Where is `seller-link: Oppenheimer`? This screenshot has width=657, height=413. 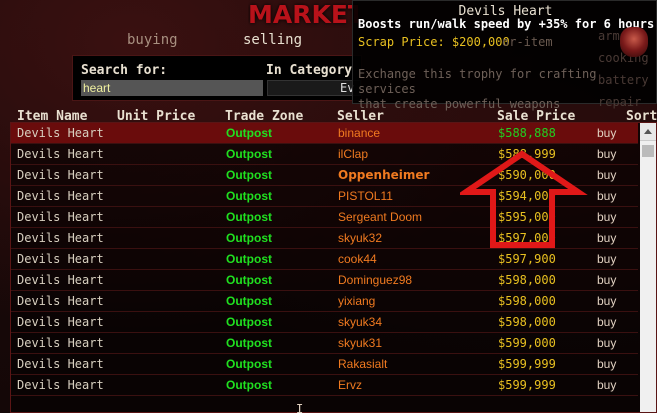
seller-link: Oppenheimer is located at coordinates (383, 175).